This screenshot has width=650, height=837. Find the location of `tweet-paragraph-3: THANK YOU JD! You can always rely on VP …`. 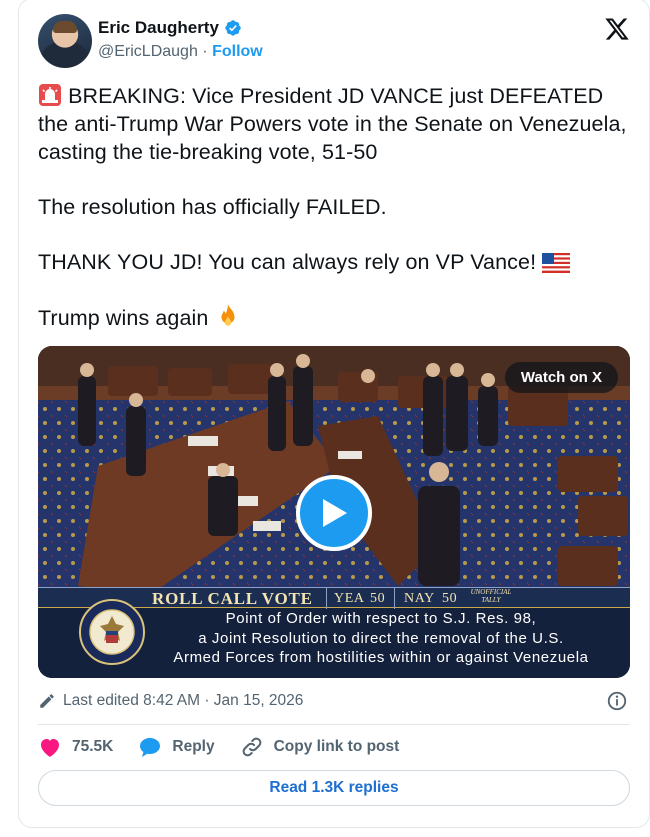

tweet-paragraph-3: THANK YOU JD! You can always rely on VP … is located at coordinates (336, 262).